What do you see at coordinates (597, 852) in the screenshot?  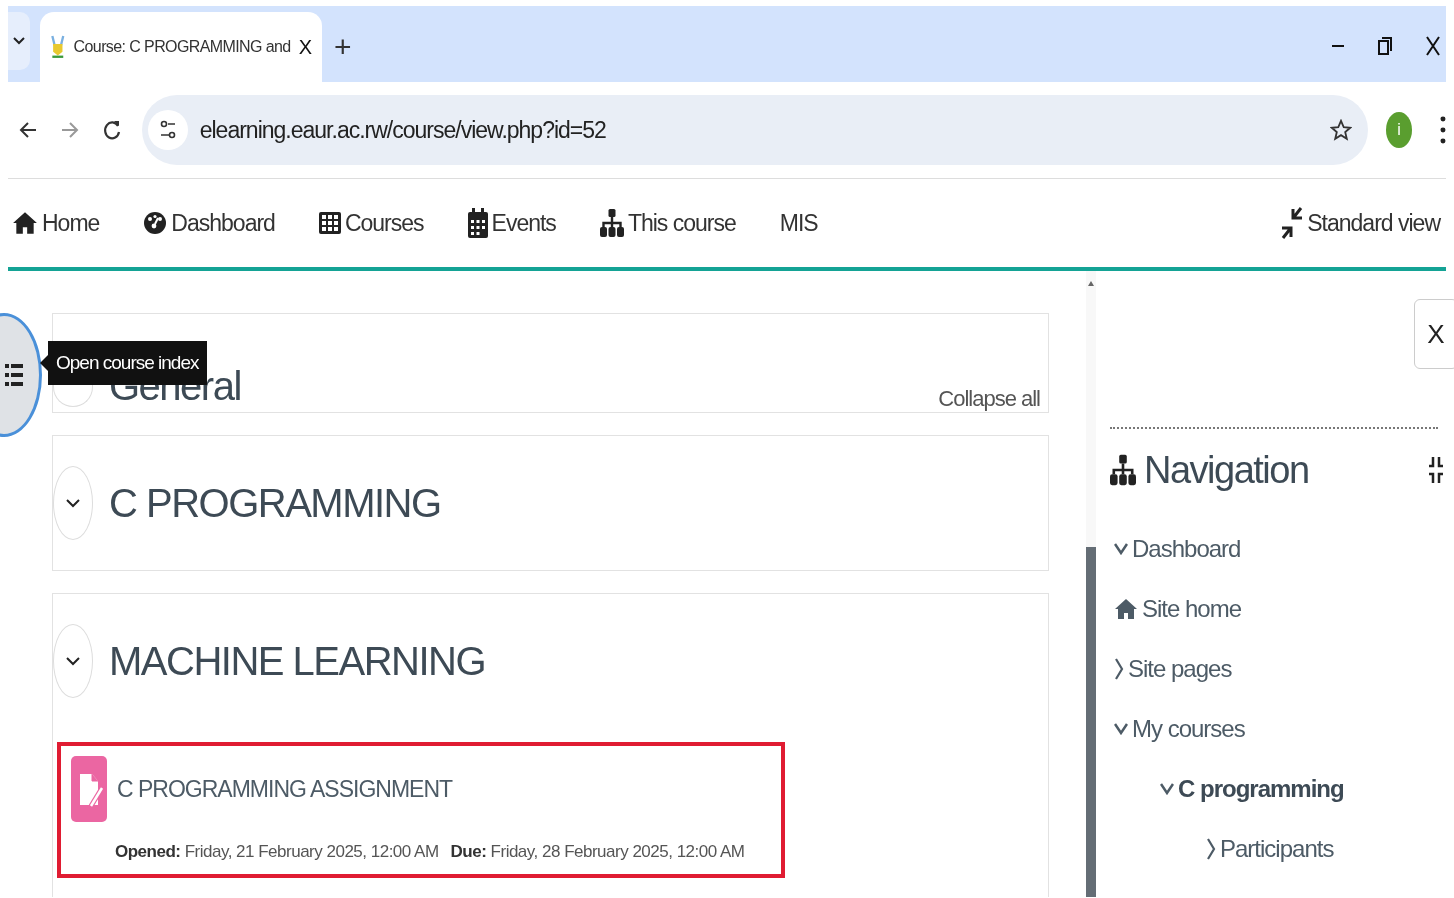 I see `date-text: Due: Friday, 28 February 2025, 12:00 AM` at bounding box center [597, 852].